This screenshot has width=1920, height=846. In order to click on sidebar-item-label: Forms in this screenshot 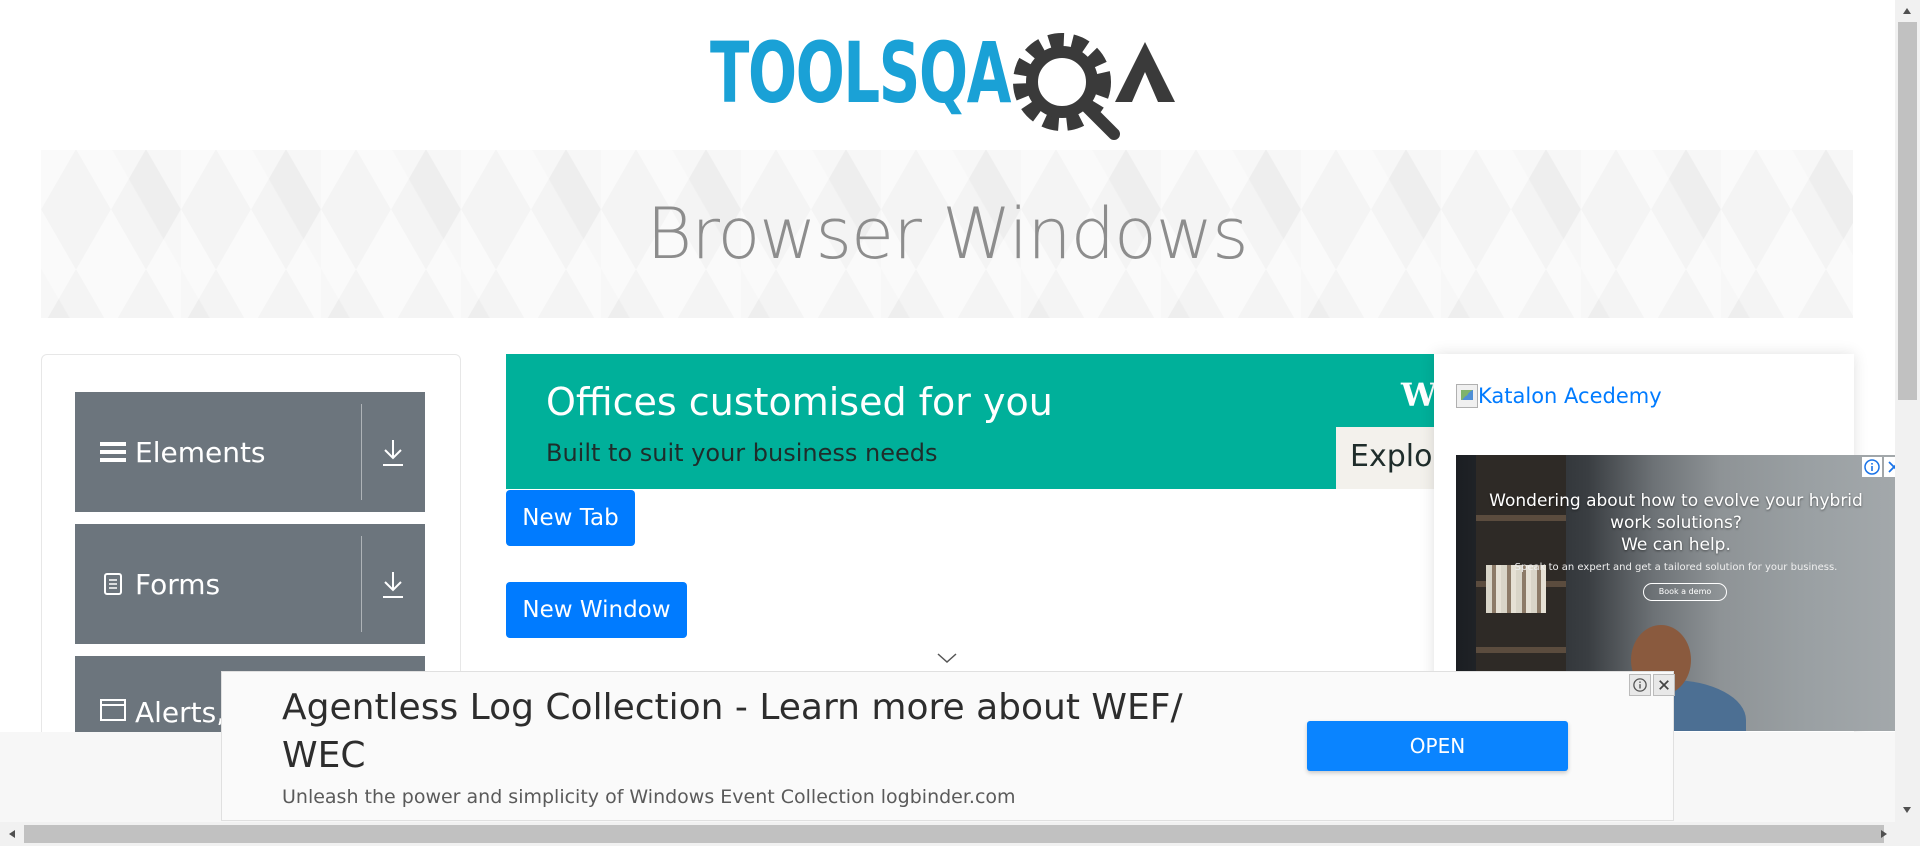, I will do `click(178, 584)`.